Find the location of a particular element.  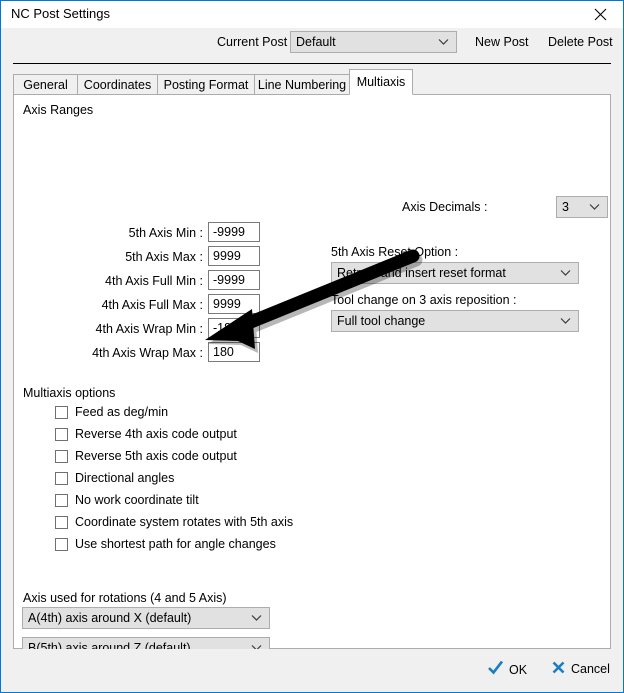

header-divider is located at coordinates (312, 63).